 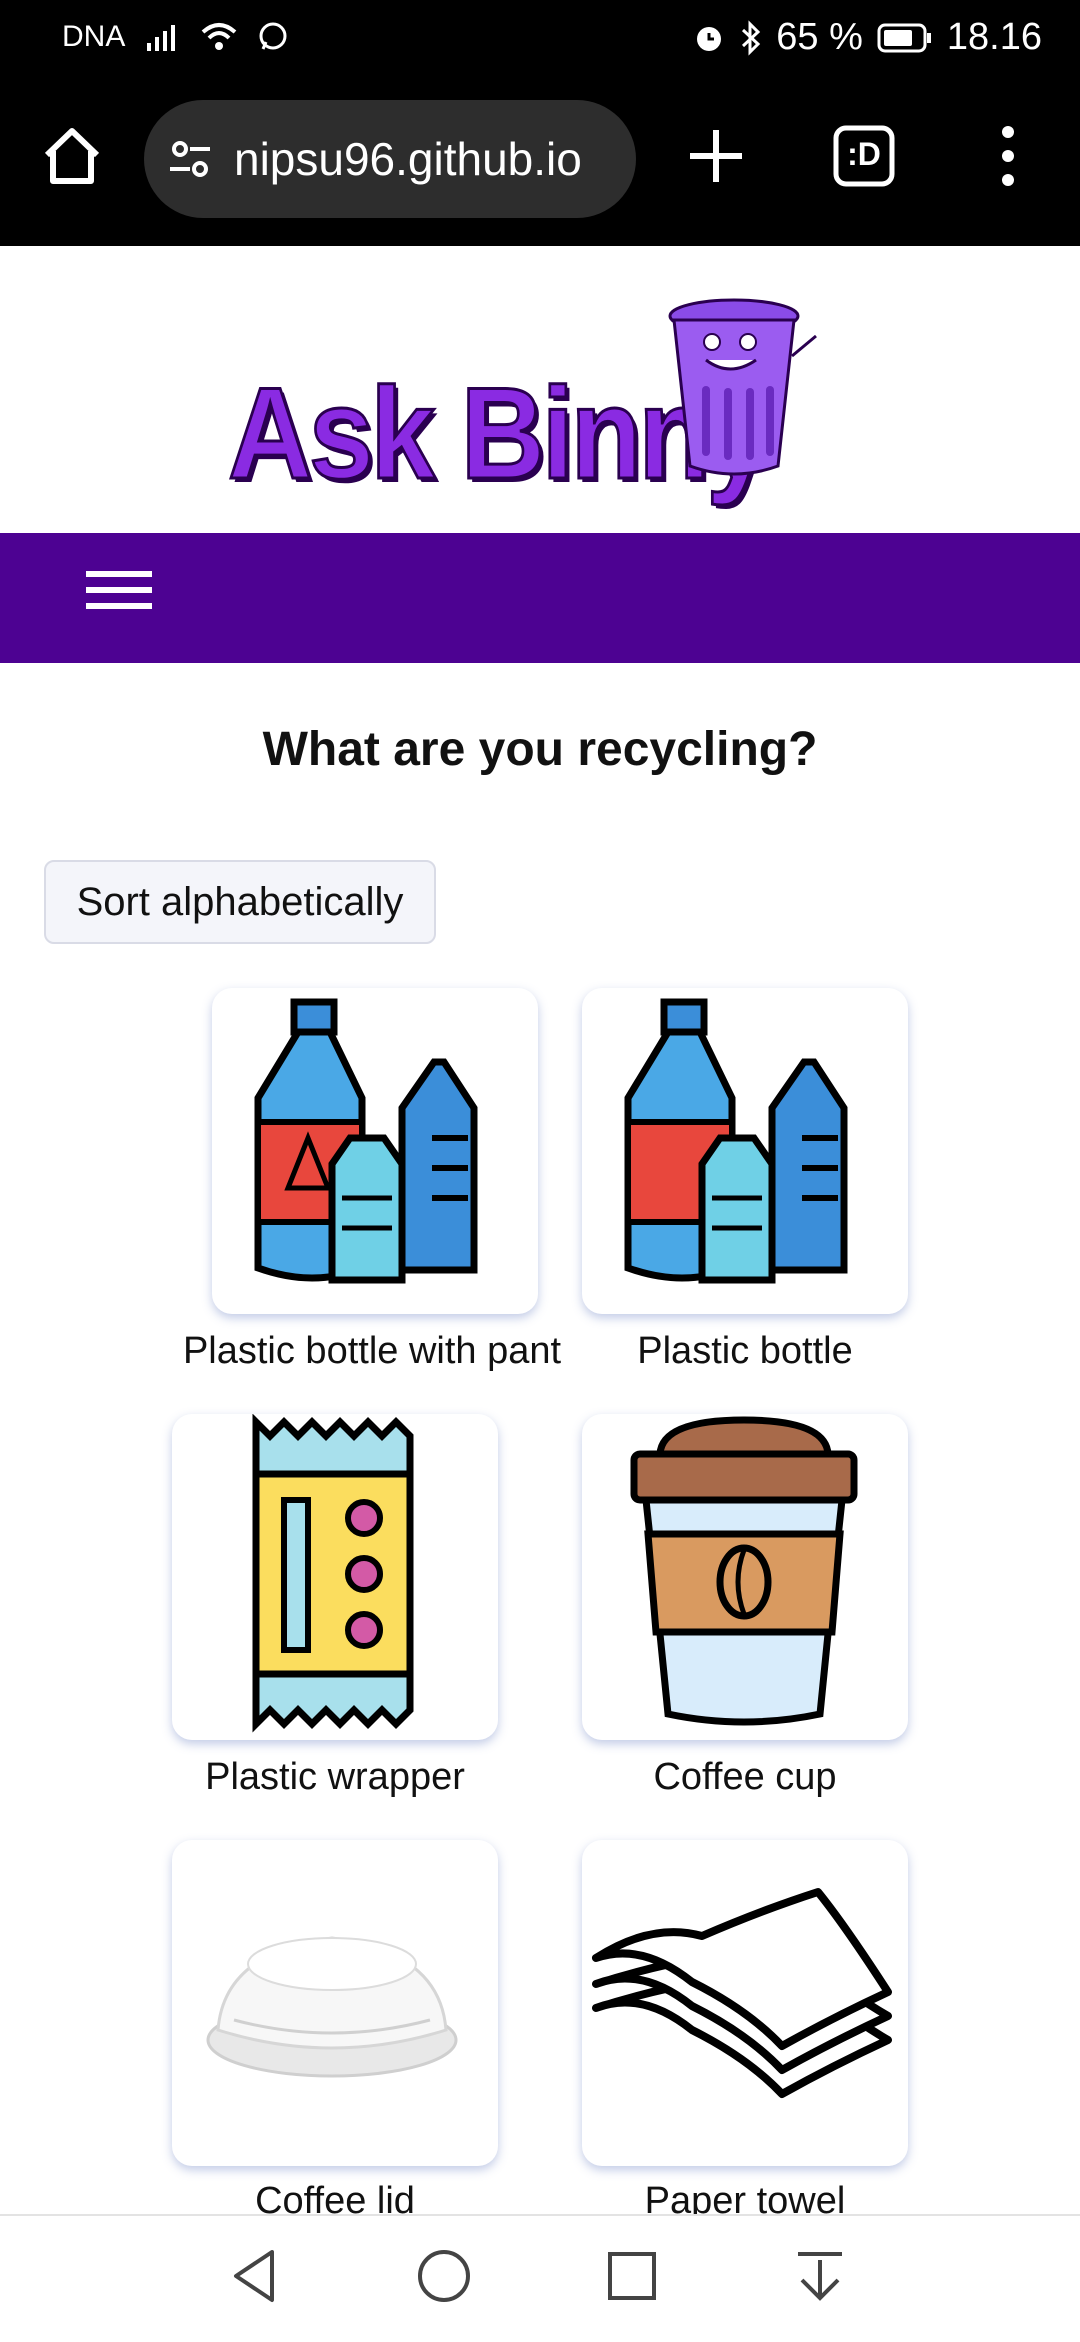 I want to click on plastic-wrapper-icon, so click(x=333, y=1573).